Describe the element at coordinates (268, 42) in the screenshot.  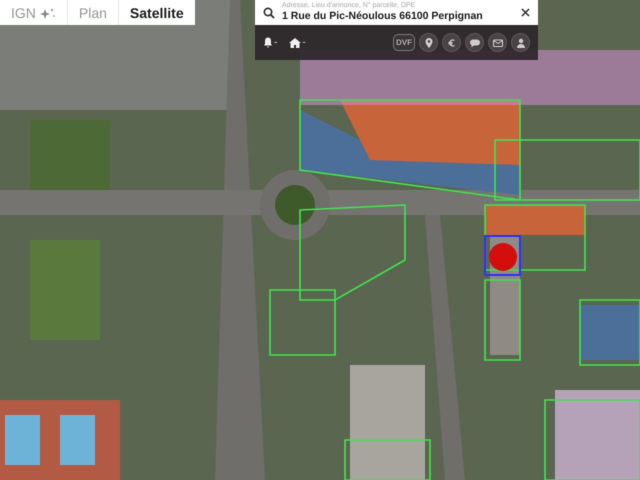
I see `bell-icon` at that location.